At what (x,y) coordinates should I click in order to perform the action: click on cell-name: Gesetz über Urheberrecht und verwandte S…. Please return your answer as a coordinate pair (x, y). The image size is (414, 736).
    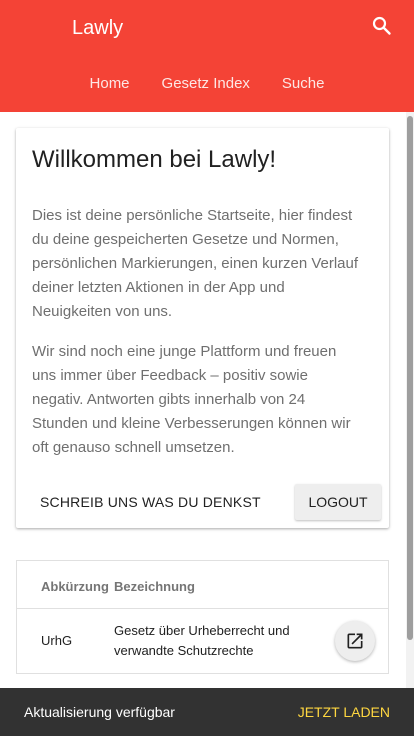
    Looking at the image, I should click on (202, 640).